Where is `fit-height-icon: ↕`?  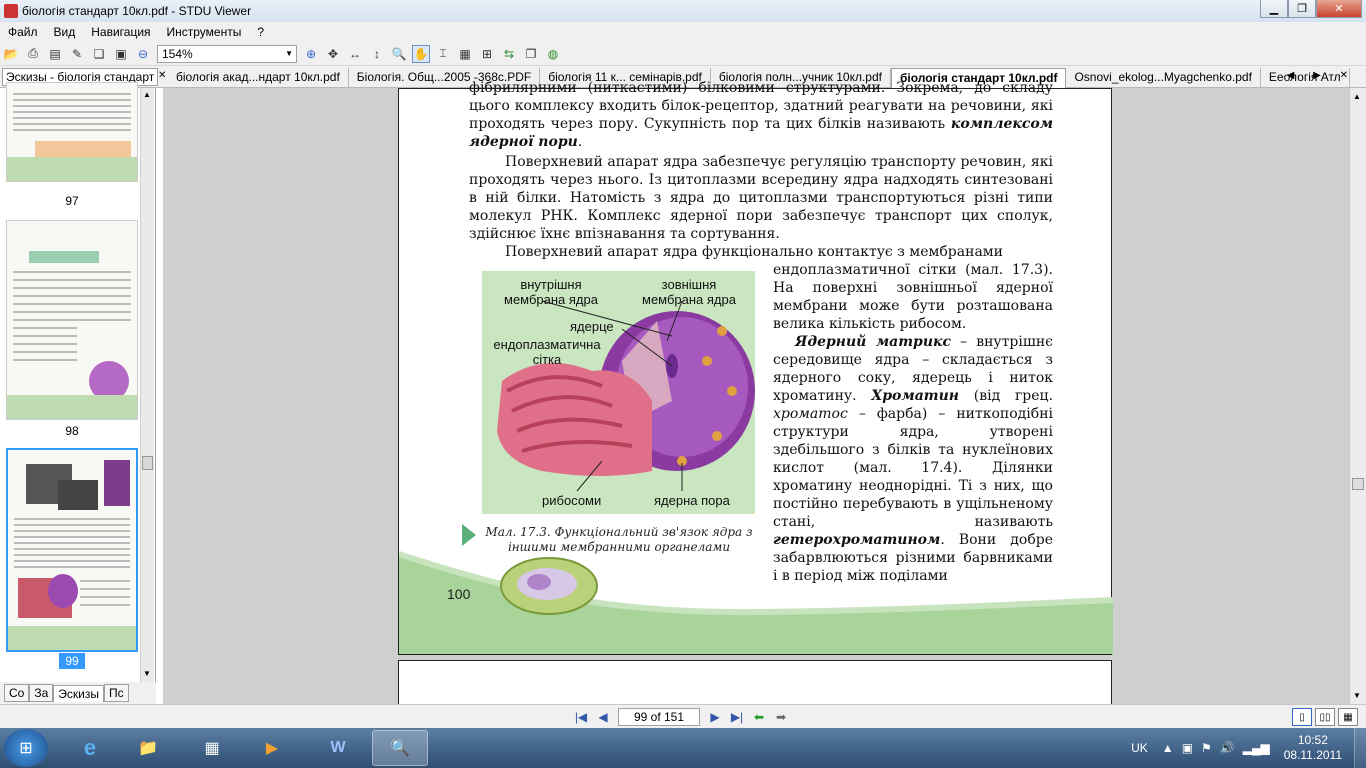
fit-height-icon: ↕ is located at coordinates (377, 54).